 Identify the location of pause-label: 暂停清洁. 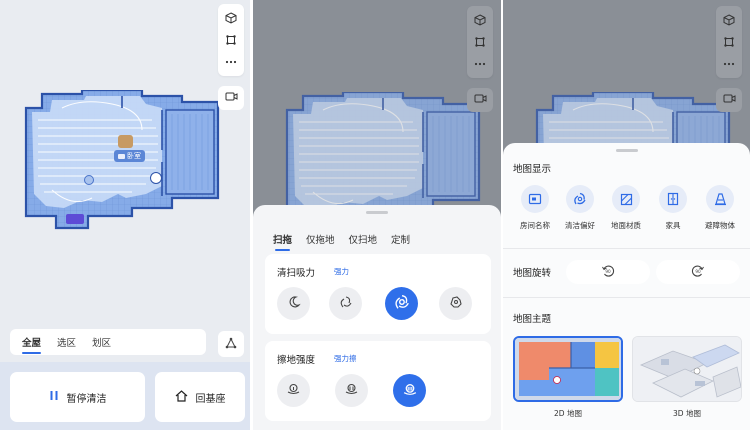
(86, 399).